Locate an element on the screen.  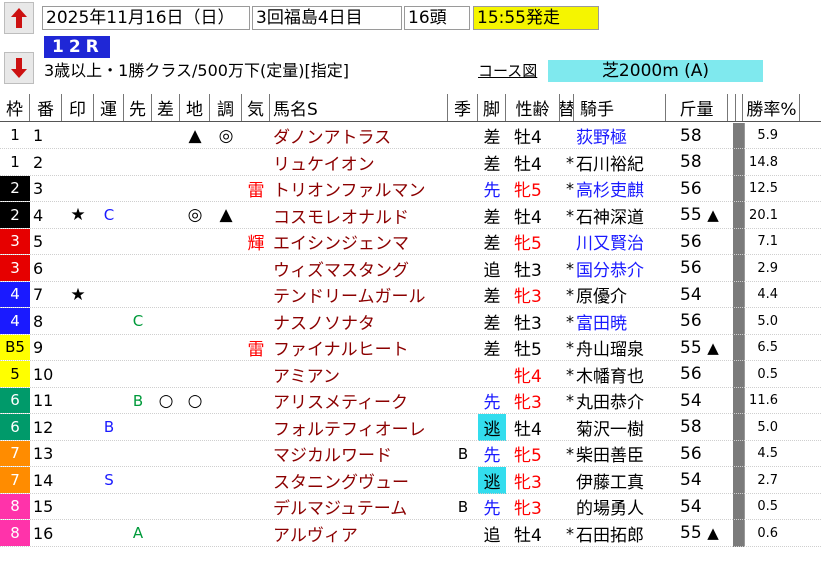
jockey-name: 石川裕紀 is located at coordinates (610, 164).